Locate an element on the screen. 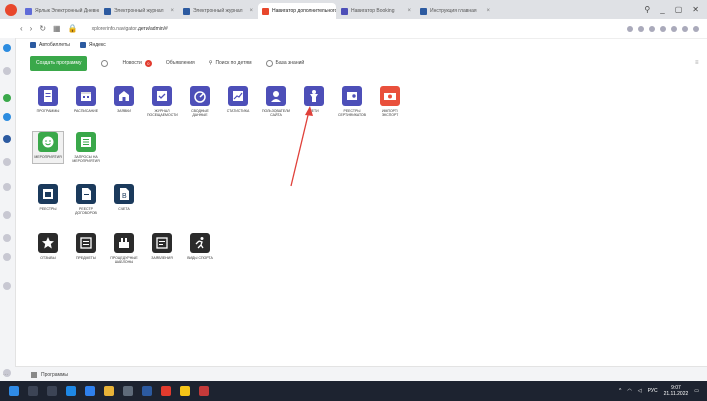 This screenshot has width=707, height=401. module-label: Импорт/экспорт is located at coordinates (390, 113).